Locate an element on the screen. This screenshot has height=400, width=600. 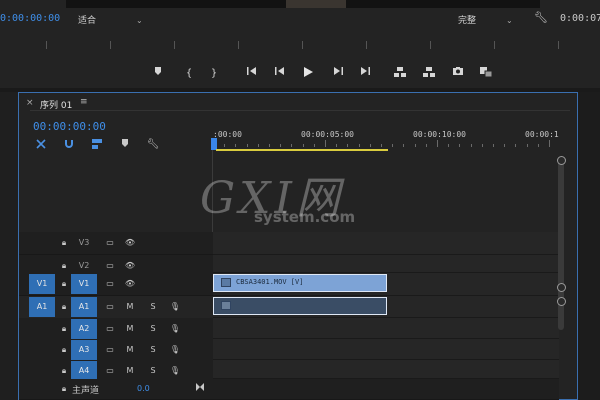
track-target-a2: A2 is located at coordinates (84, 329).